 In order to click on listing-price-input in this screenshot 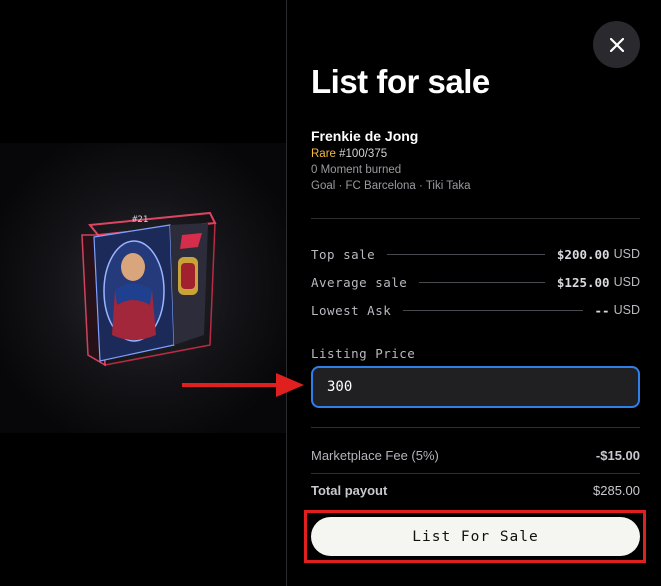, I will do `click(475, 387)`.